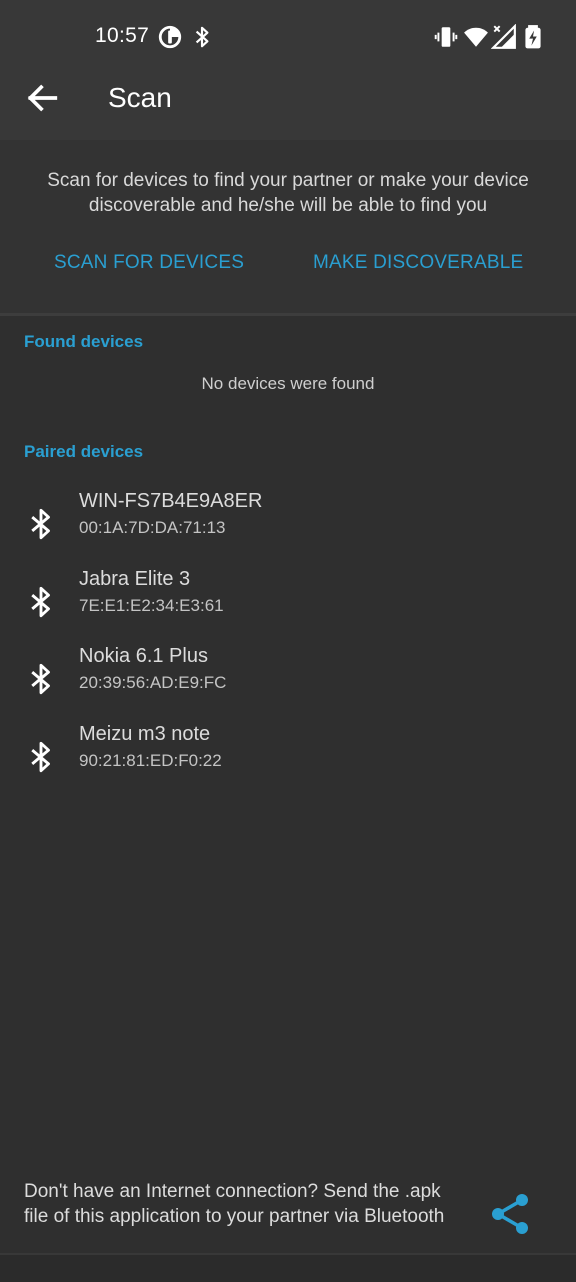 This screenshot has width=576, height=1282. Describe the element at coordinates (150, 760) in the screenshot. I see `device-address: 90:21:81:ED:F0:22` at that location.